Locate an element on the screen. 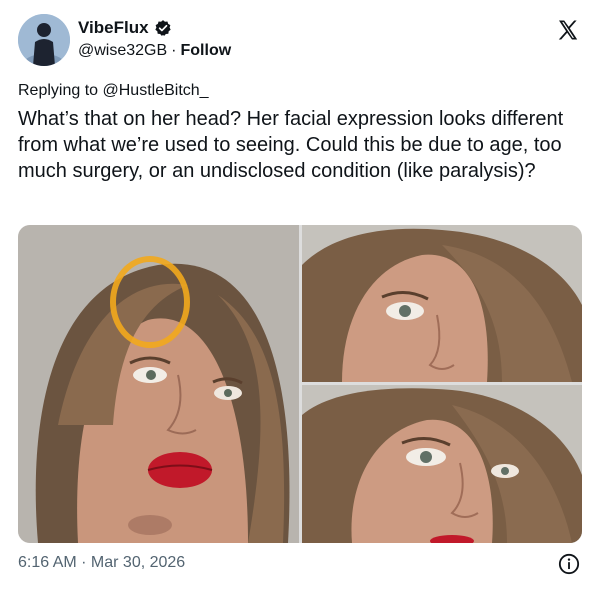 This screenshot has width=600, height=593. tweet-header: VibeFlux @wise32GB · Follow is located at coordinates (300, 41).